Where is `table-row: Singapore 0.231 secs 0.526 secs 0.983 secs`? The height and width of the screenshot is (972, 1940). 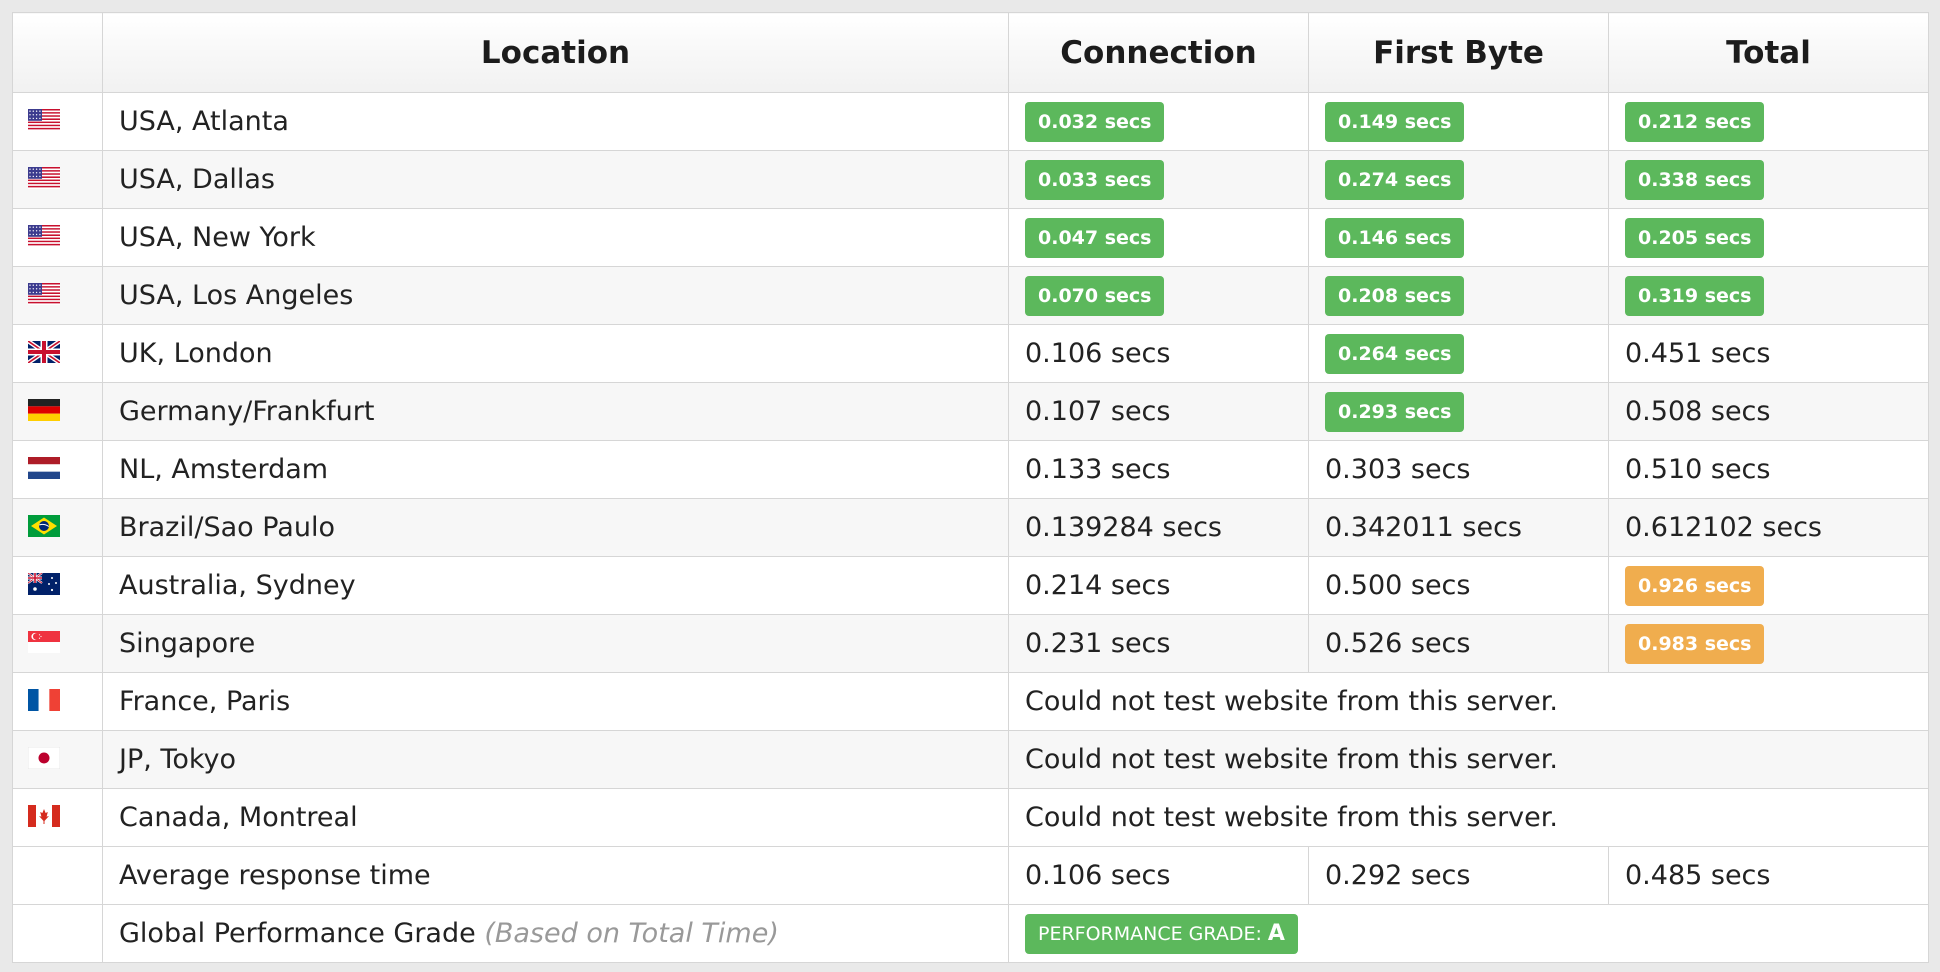
table-row: Singapore 0.231 secs 0.526 secs 0.983 secs is located at coordinates (970, 643).